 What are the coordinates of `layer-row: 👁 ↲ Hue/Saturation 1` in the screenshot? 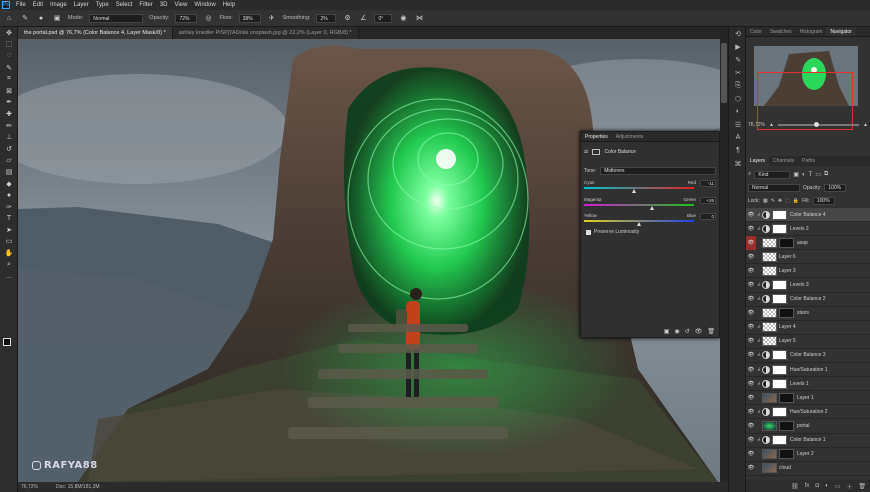 It's located at (808, 370).